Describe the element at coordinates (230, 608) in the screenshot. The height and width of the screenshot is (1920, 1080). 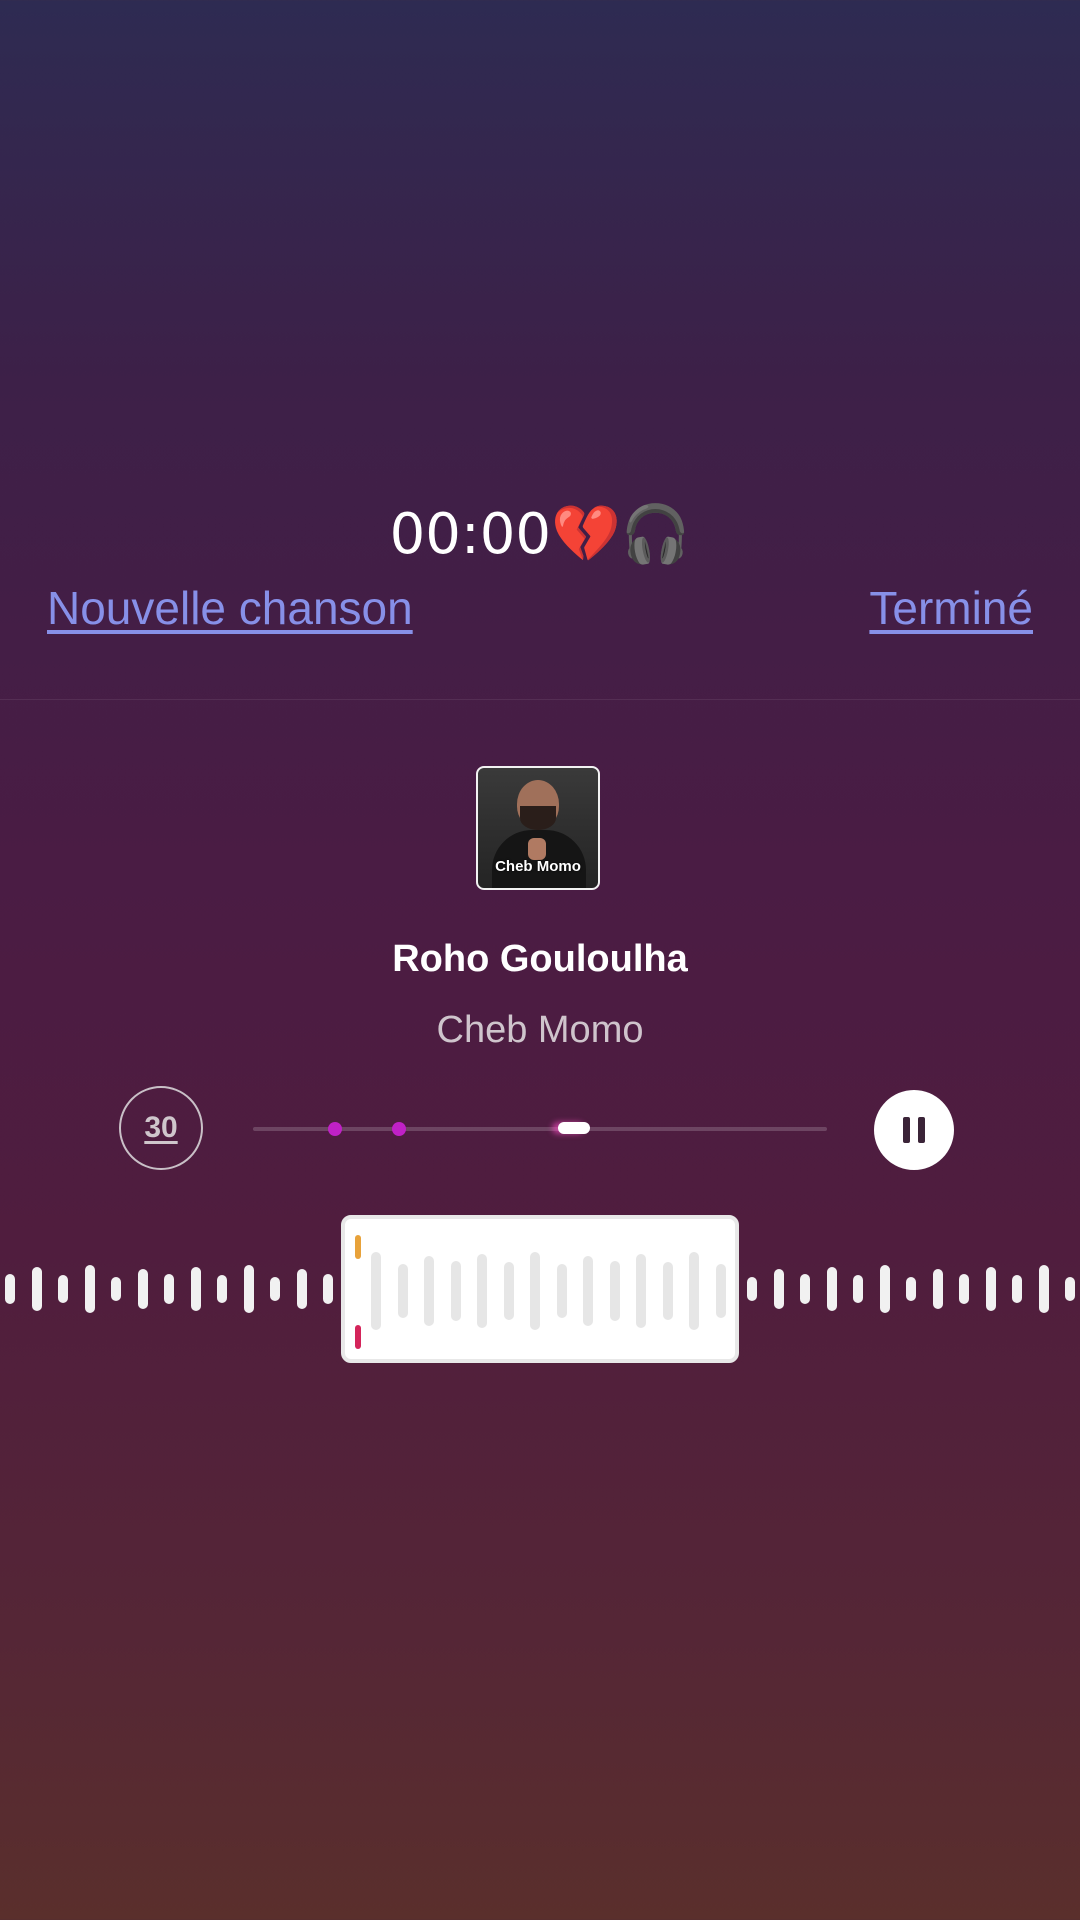
I see `new-song-link: Nouvelle chanson` at that location.